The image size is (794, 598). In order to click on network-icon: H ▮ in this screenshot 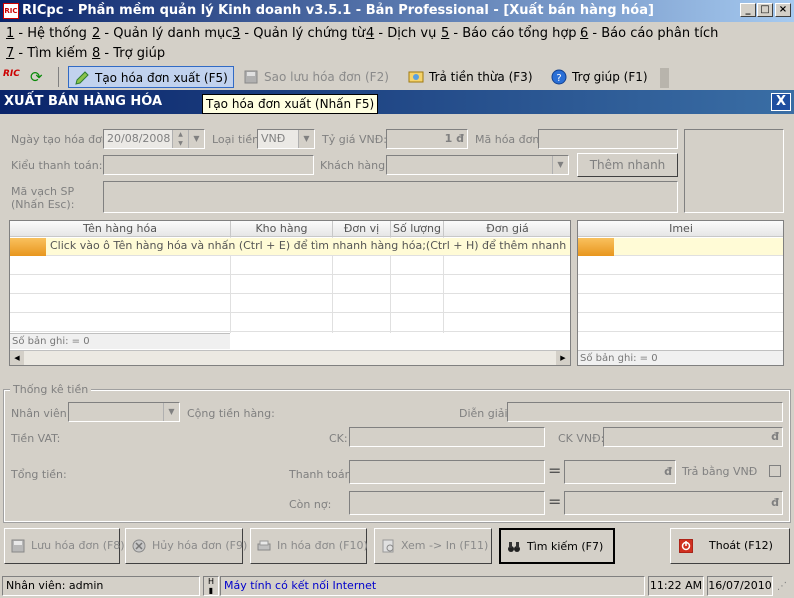, I will do `click(211, 586)`.